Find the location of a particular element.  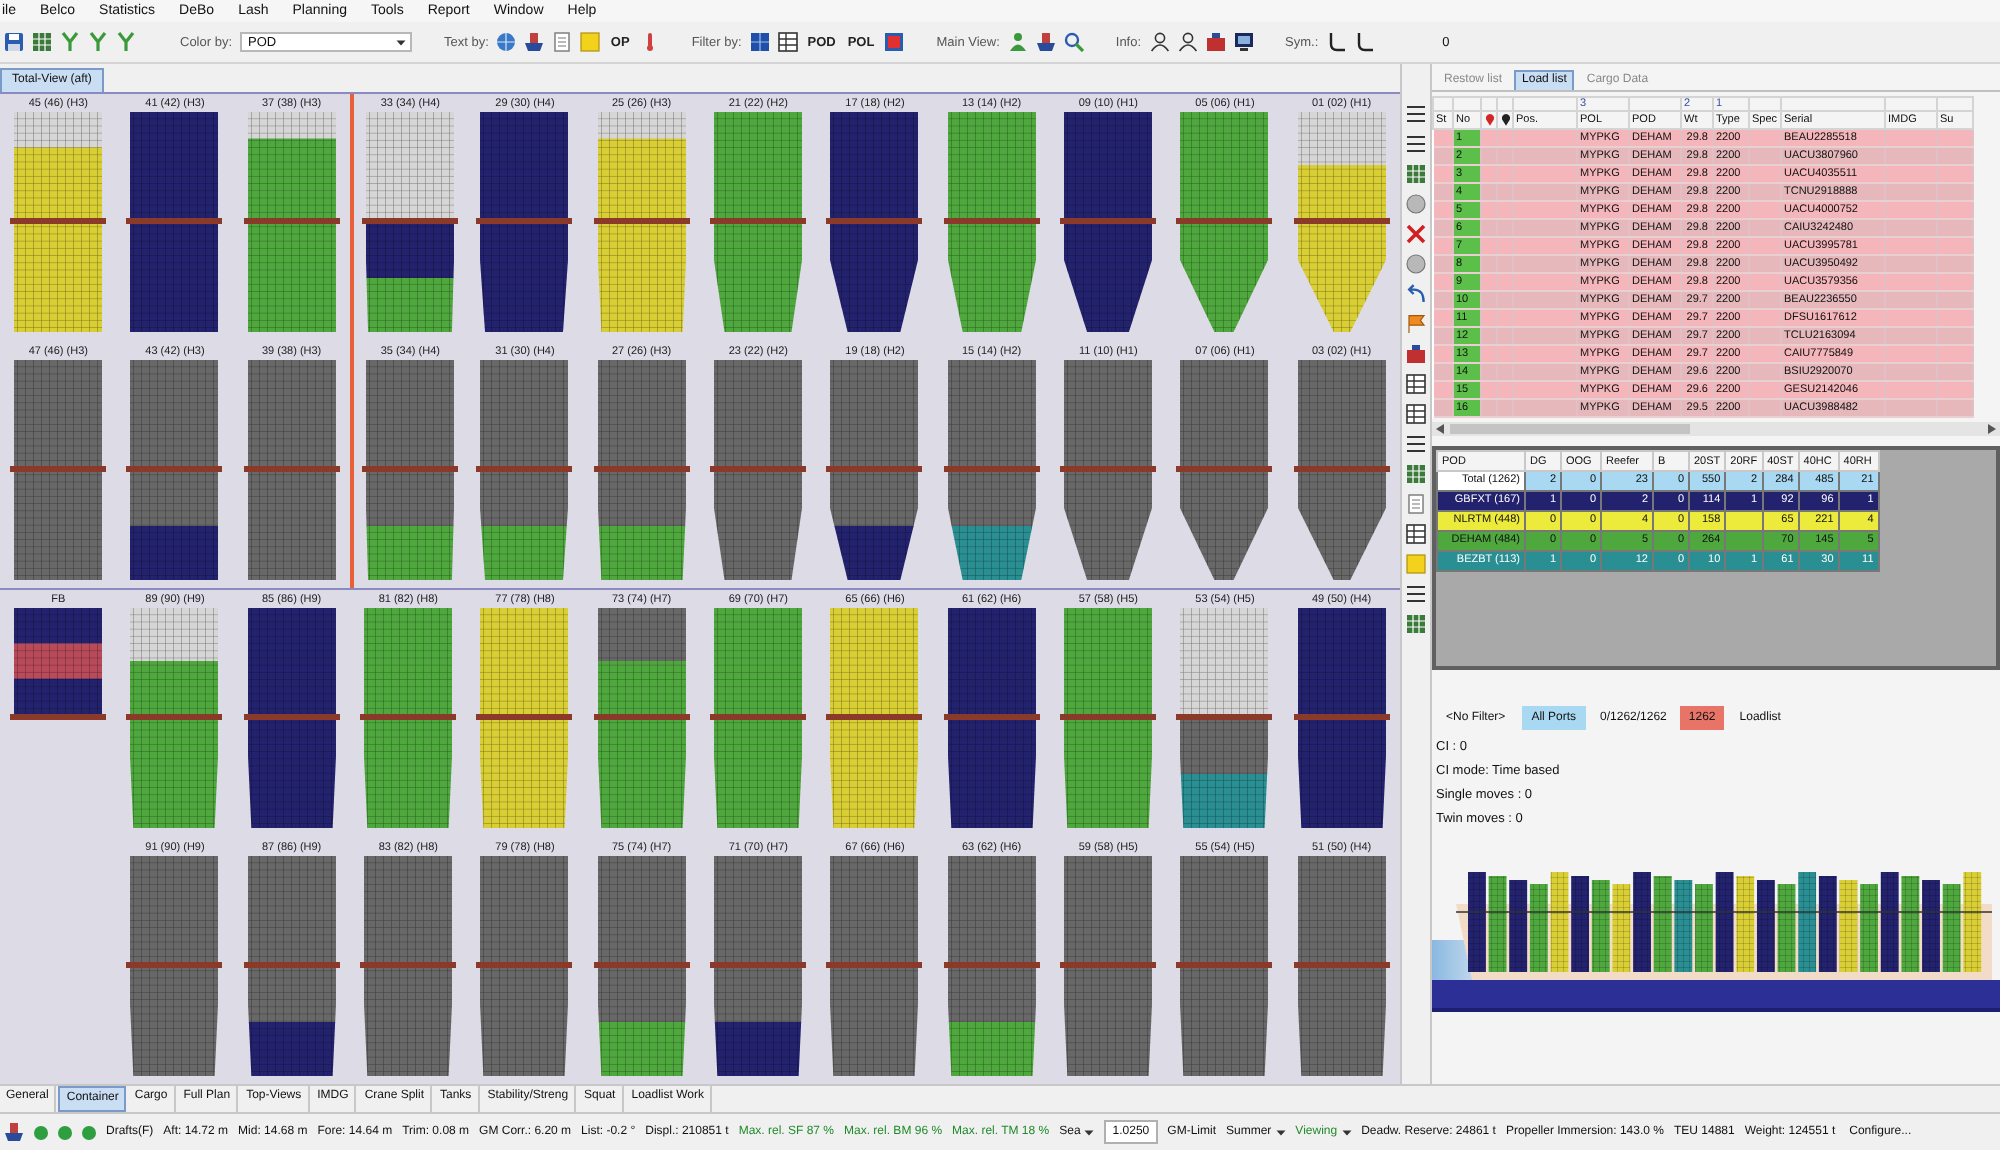

flag-icon is located at coordinates (1416, 324).